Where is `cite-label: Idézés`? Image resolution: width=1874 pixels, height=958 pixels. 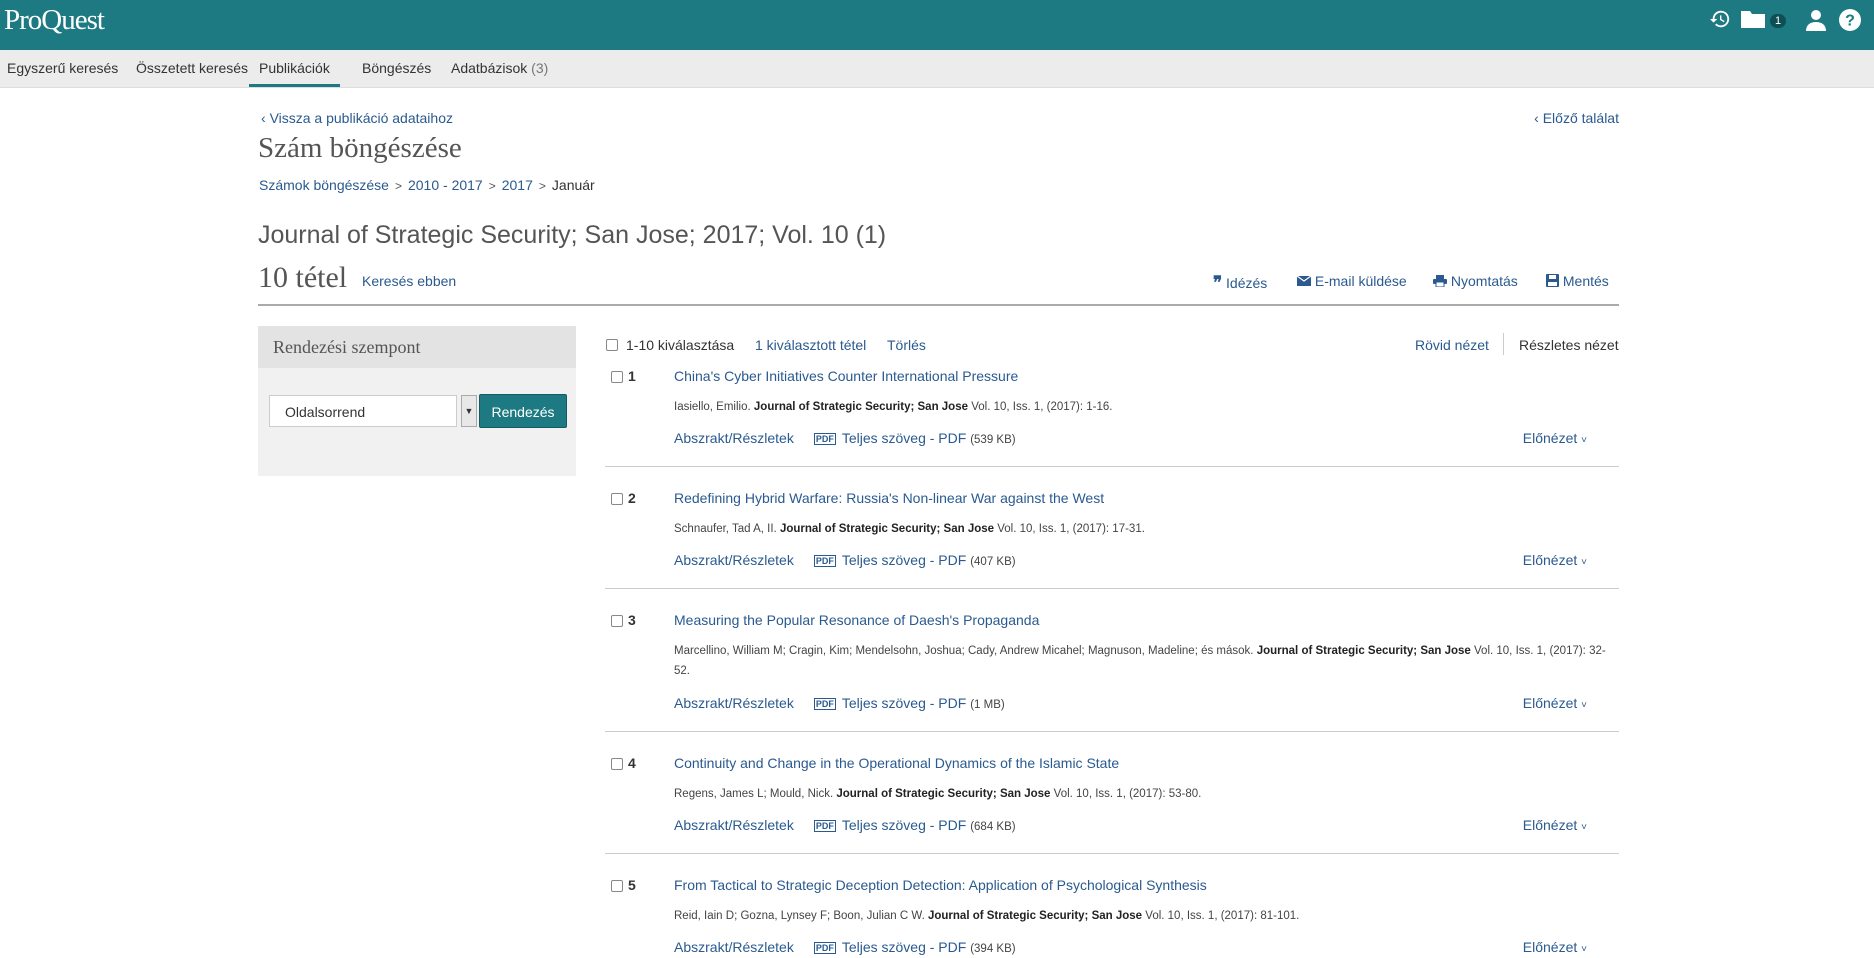
cite-label: Idézés is located at coordinates (1247, 283).